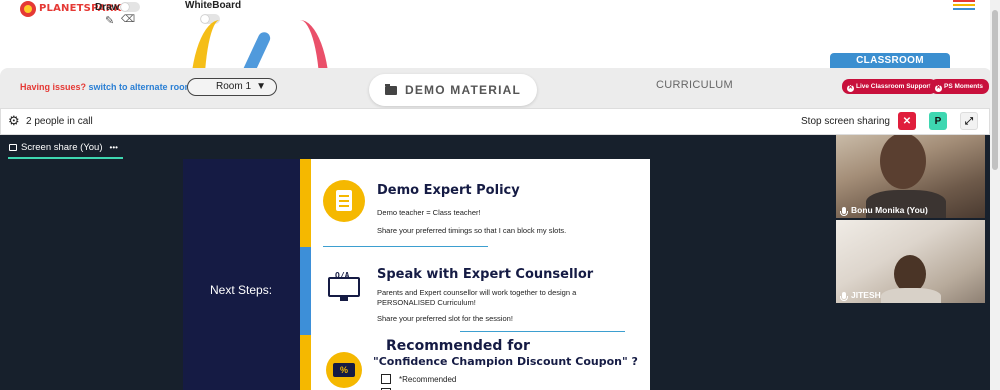 The width and height of the screenshot is (1000, 390). I want to click on recommended-checkbox, so click(386, 379).